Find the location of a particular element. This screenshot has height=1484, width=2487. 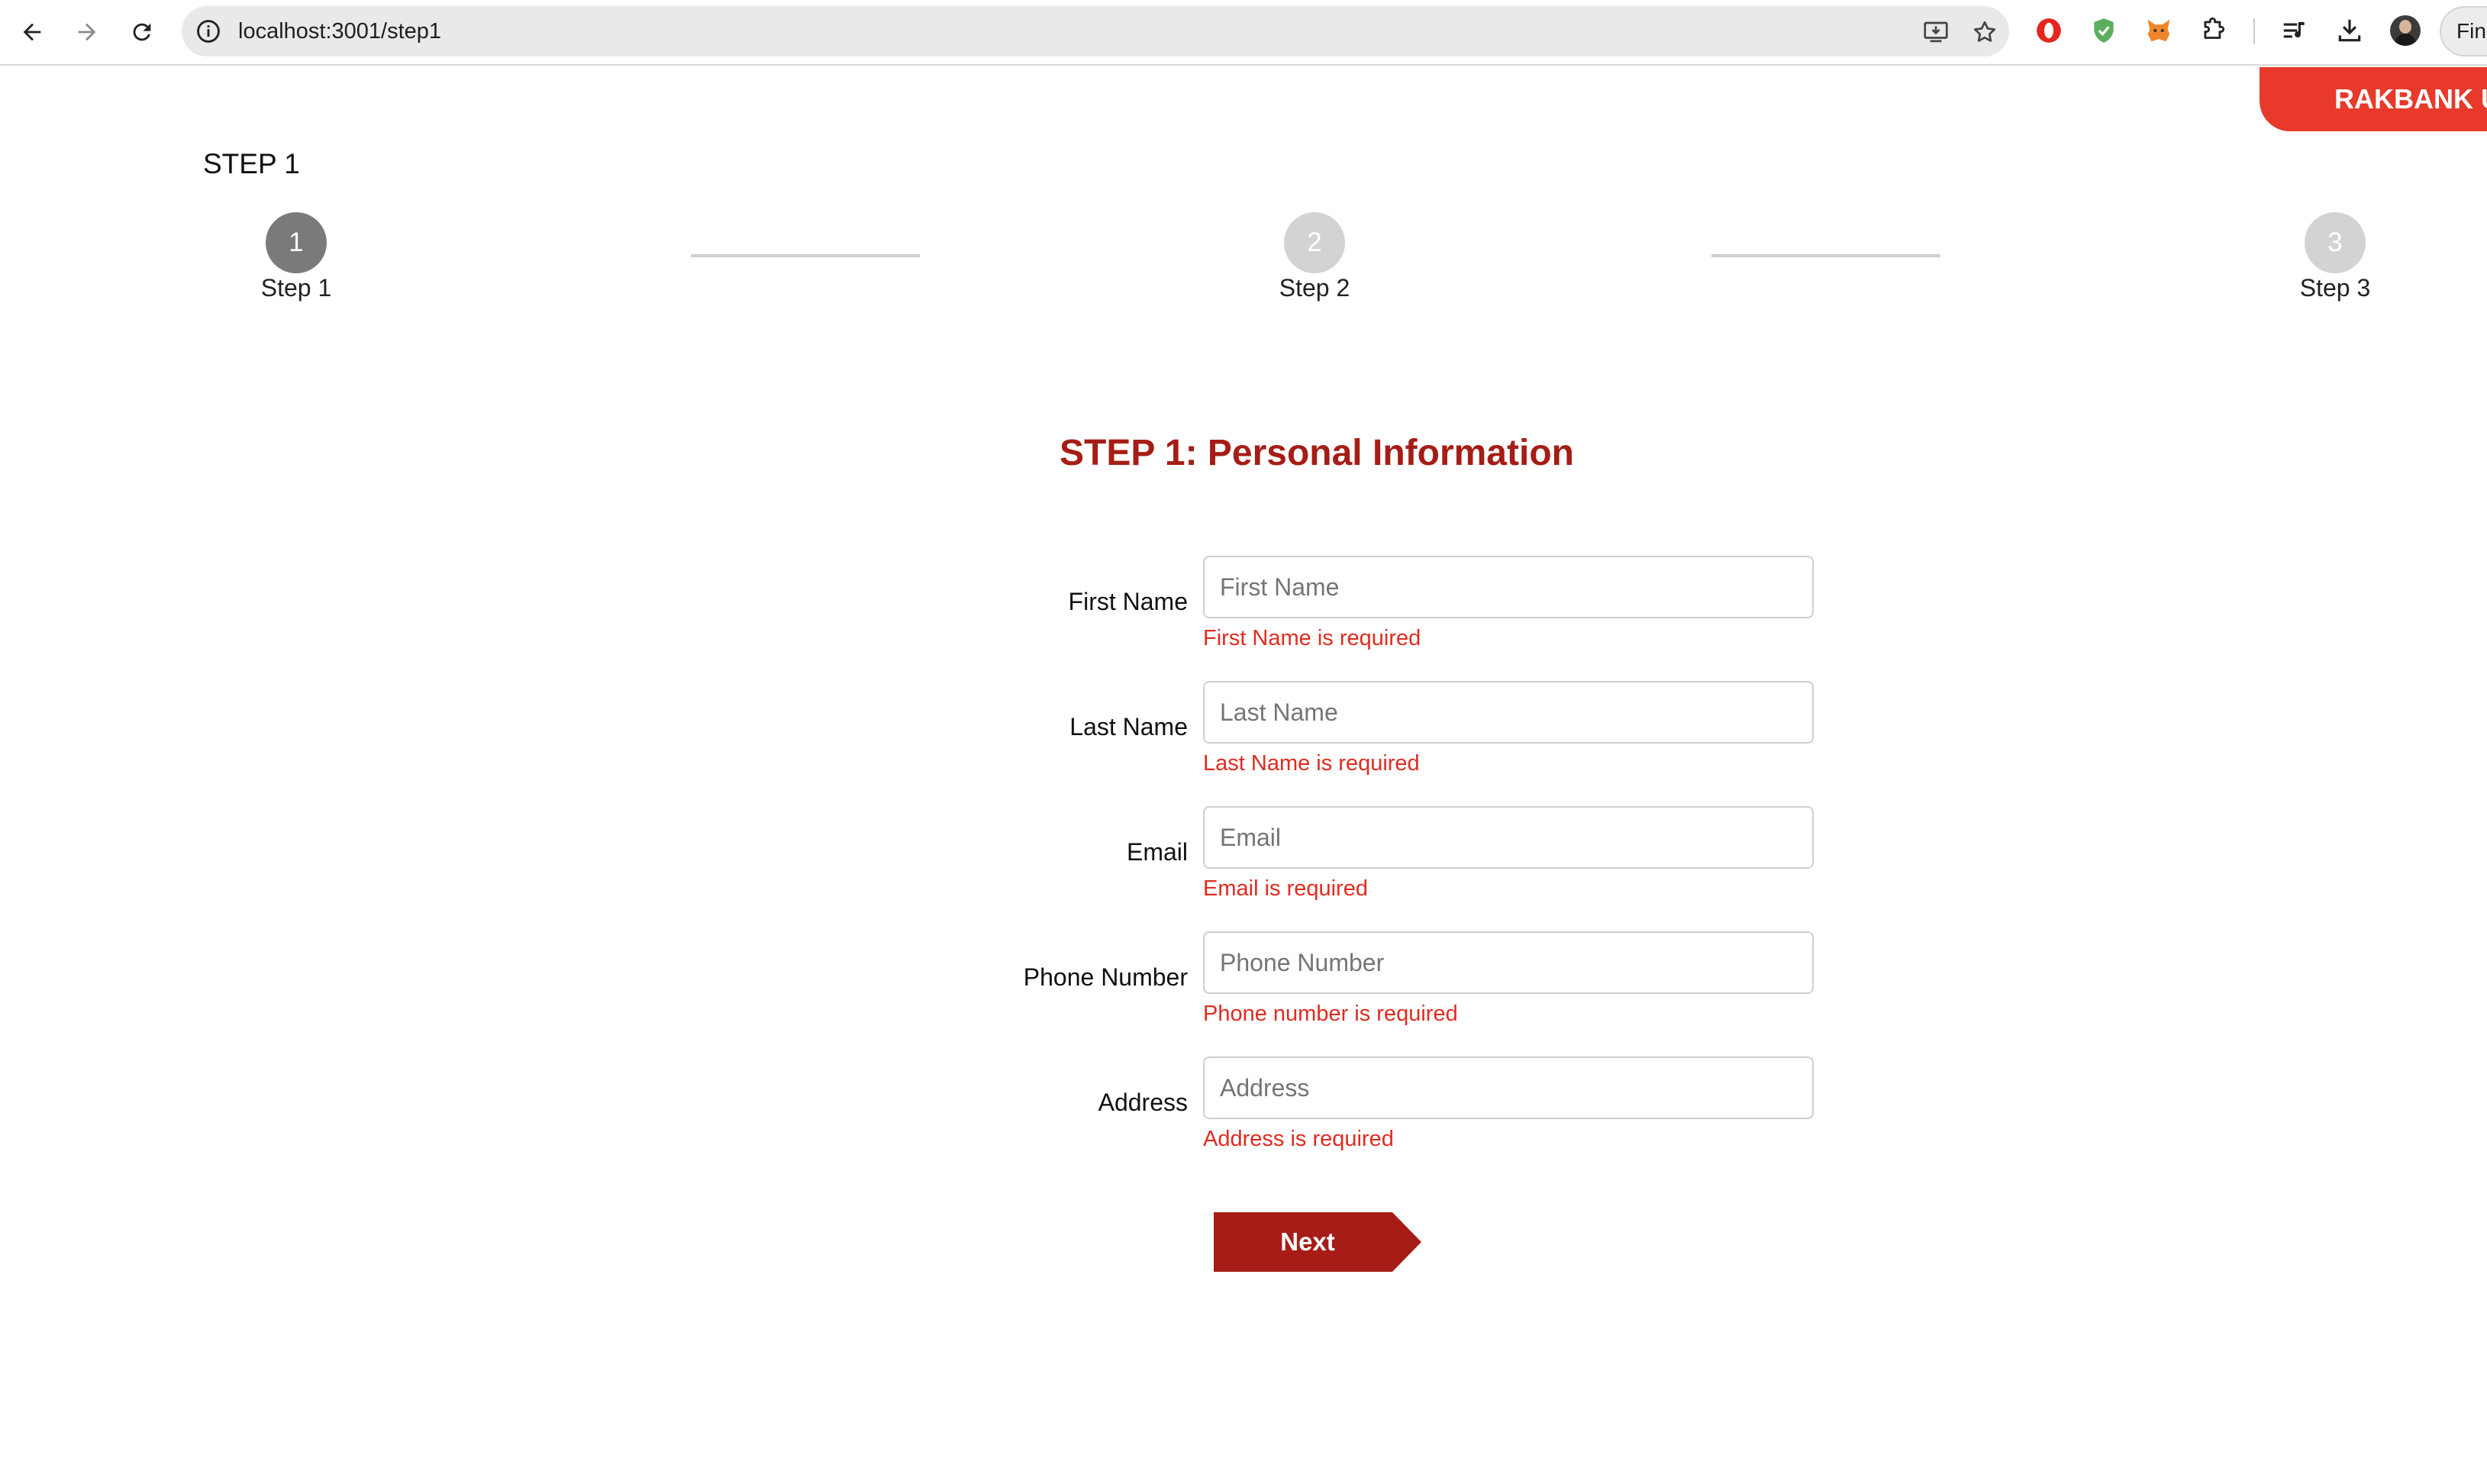

email-input is located at coordinates (1508, 837).